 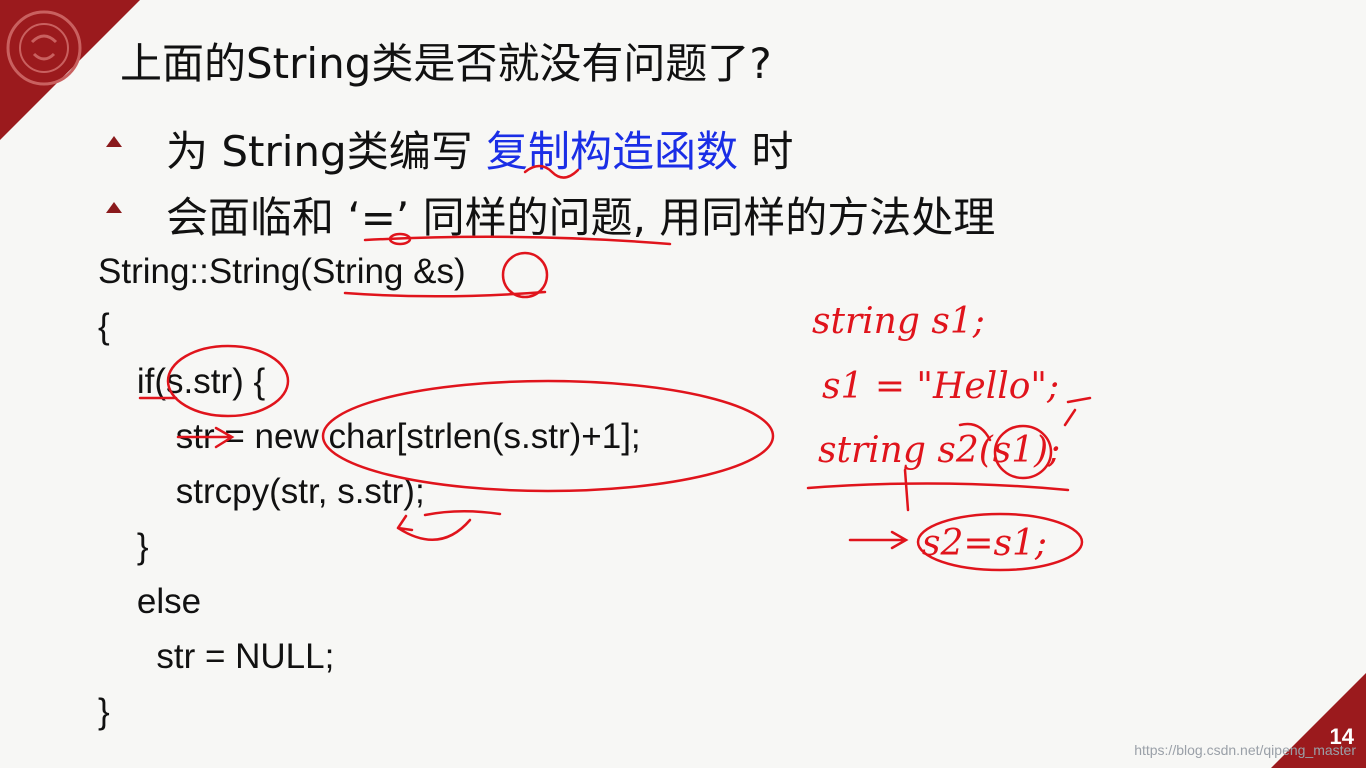 I want to click on slide-title: 上面的String类是否就没有问题了?, so click(x=446, y=63).